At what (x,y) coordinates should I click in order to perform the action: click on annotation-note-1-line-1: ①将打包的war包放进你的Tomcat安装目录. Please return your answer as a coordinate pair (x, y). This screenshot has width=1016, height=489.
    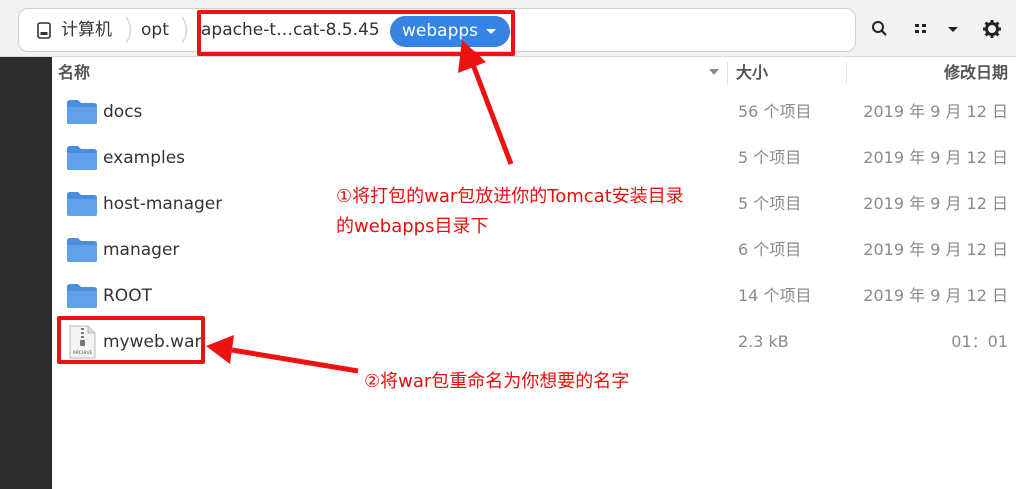
    Looking at the image, I should click on (510, 196).